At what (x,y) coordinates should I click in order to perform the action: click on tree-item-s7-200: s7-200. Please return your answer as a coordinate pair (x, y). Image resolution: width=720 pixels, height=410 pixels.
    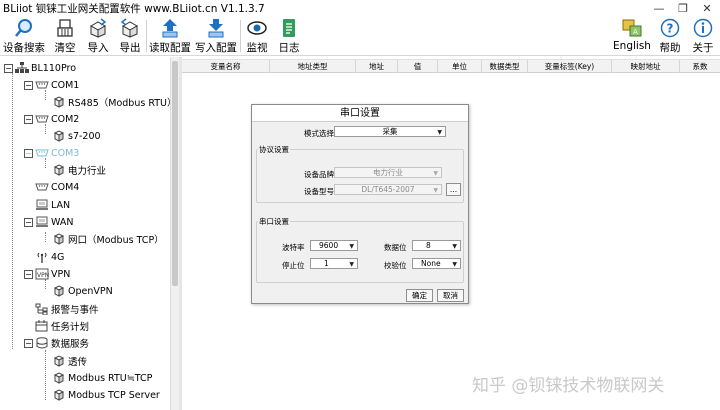
    Looking at the image, I should click on (76, 136).